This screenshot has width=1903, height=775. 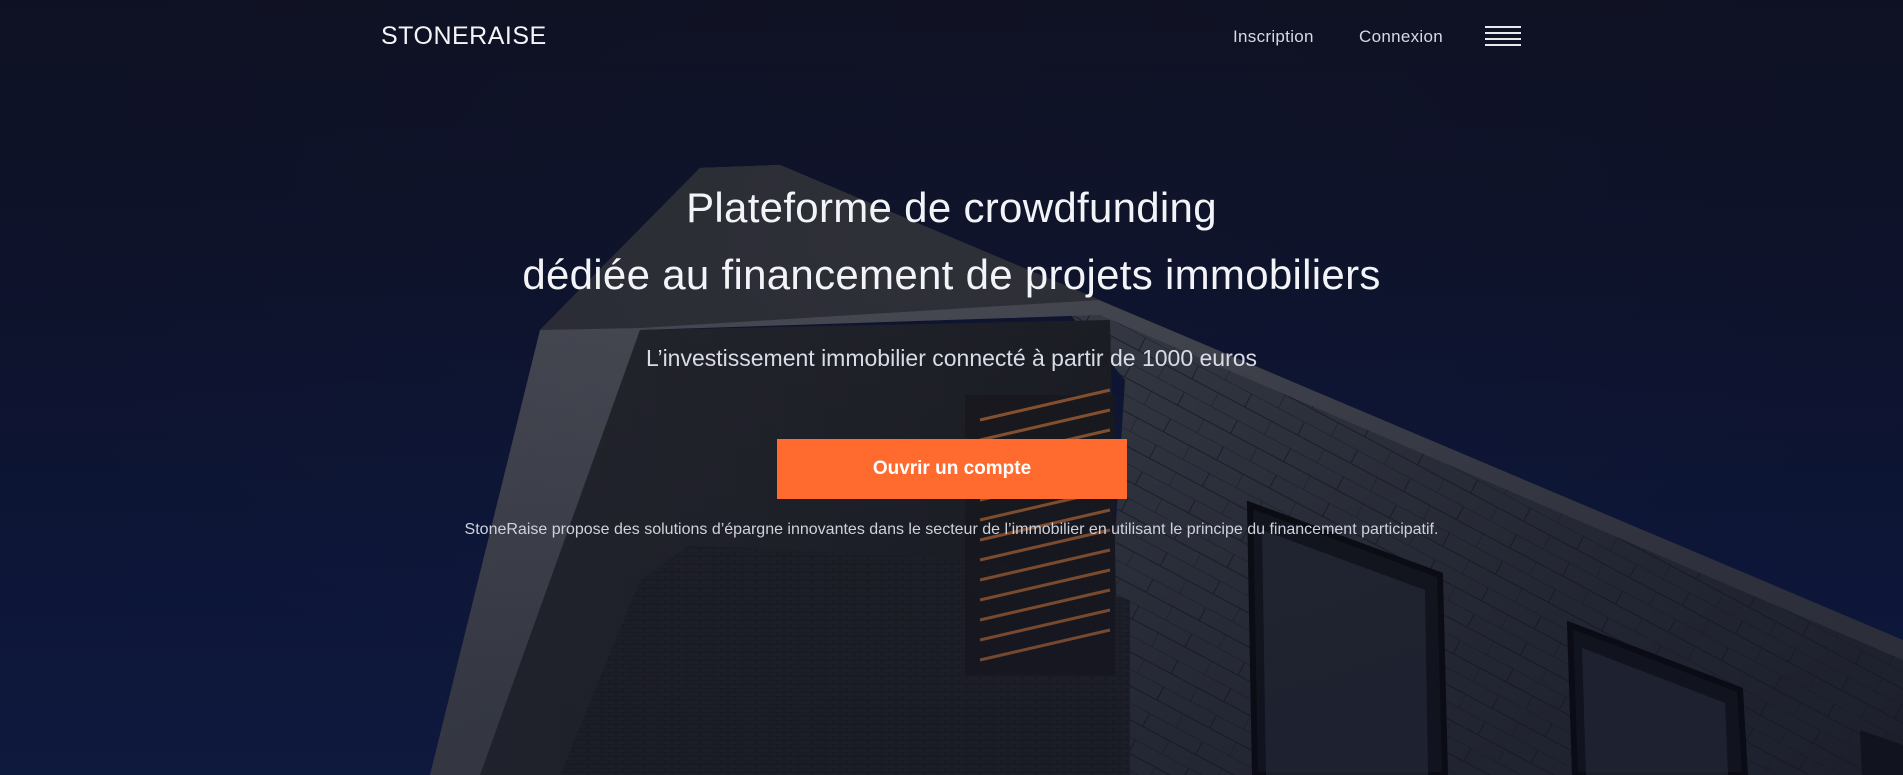 I want to click on hero-headline-line1: Plateforme de crowdfunding, so click(x=951, y=207).